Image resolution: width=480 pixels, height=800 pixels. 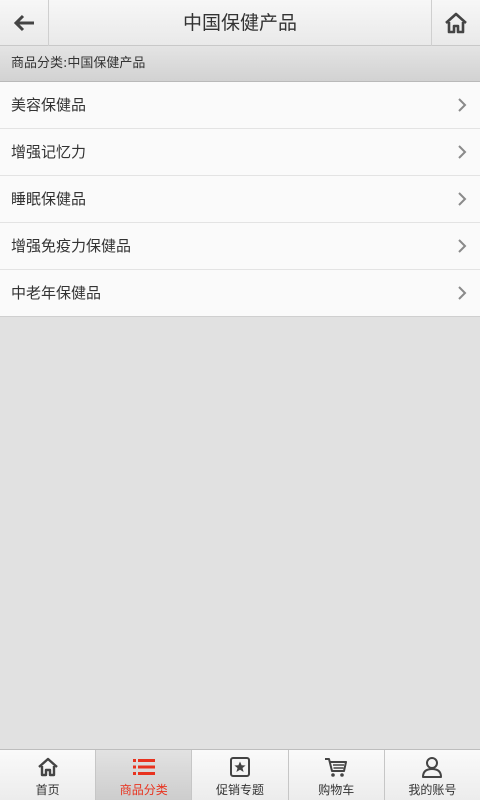 I want to click on tab-label: 我的账号, so click(x=432, y=790).